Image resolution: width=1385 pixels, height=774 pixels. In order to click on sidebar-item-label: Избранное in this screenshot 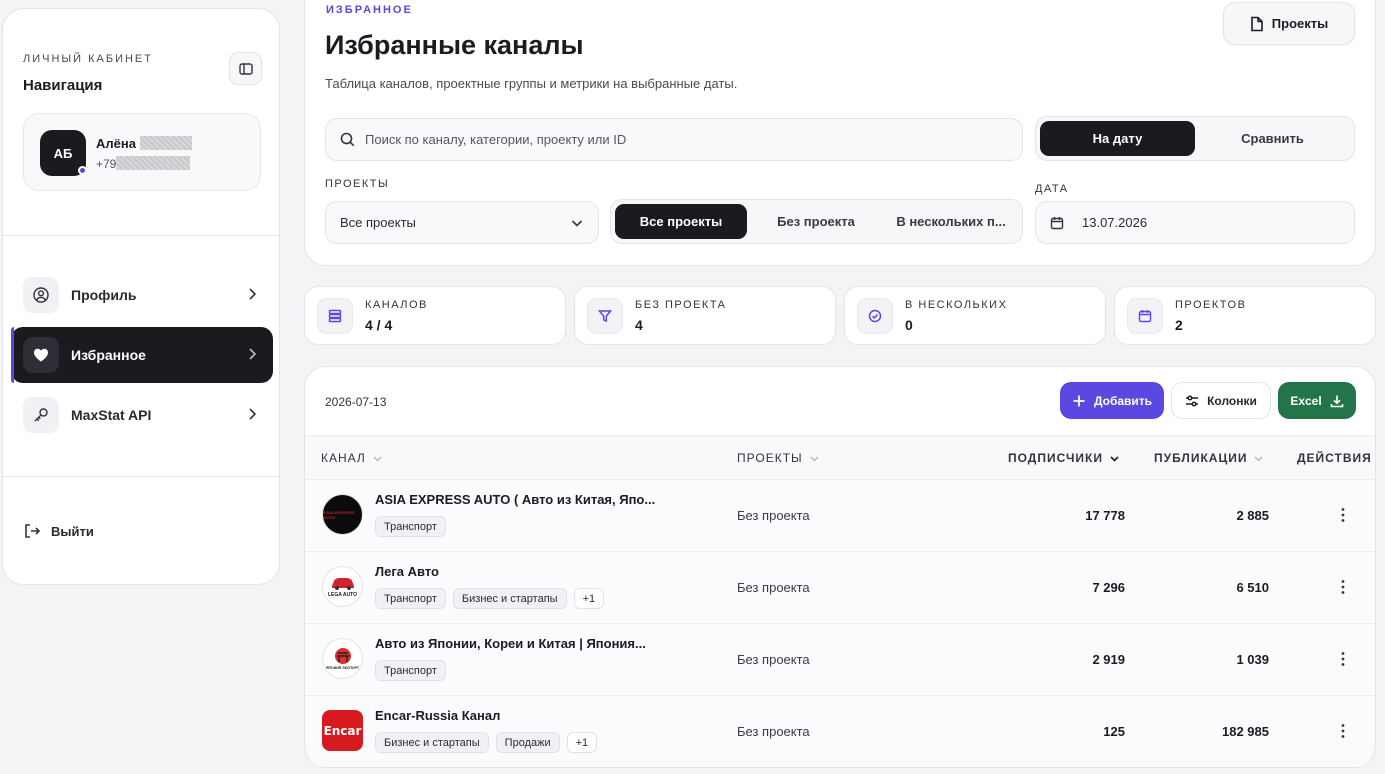, I will do `click(108, 355)`.